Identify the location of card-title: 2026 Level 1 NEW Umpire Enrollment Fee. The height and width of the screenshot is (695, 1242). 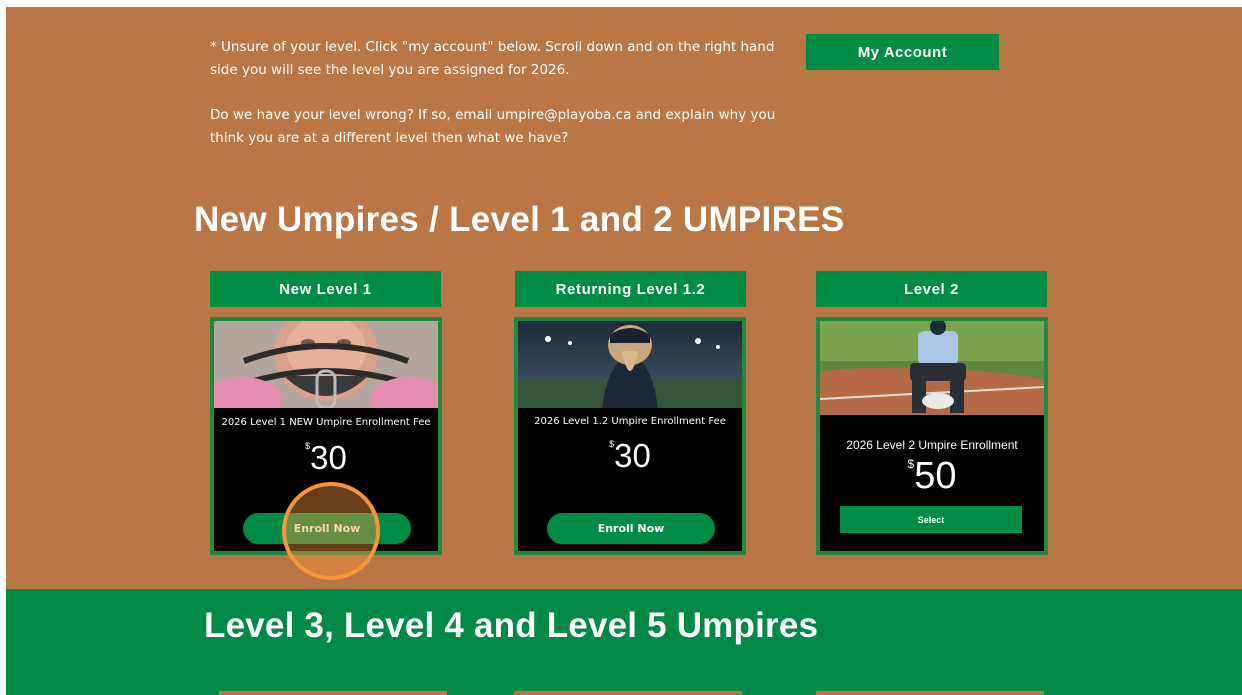
(326, 422).